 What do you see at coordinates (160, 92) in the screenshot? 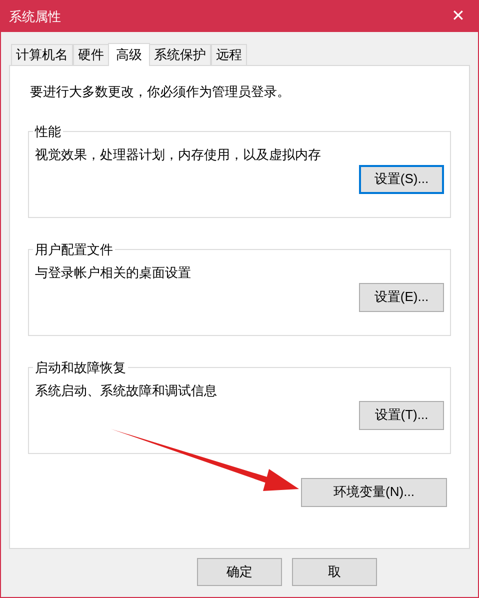
I see `notice-text: 要进行大多数更改，你必须作为管理员登录。` at bounding box center [160, 92].